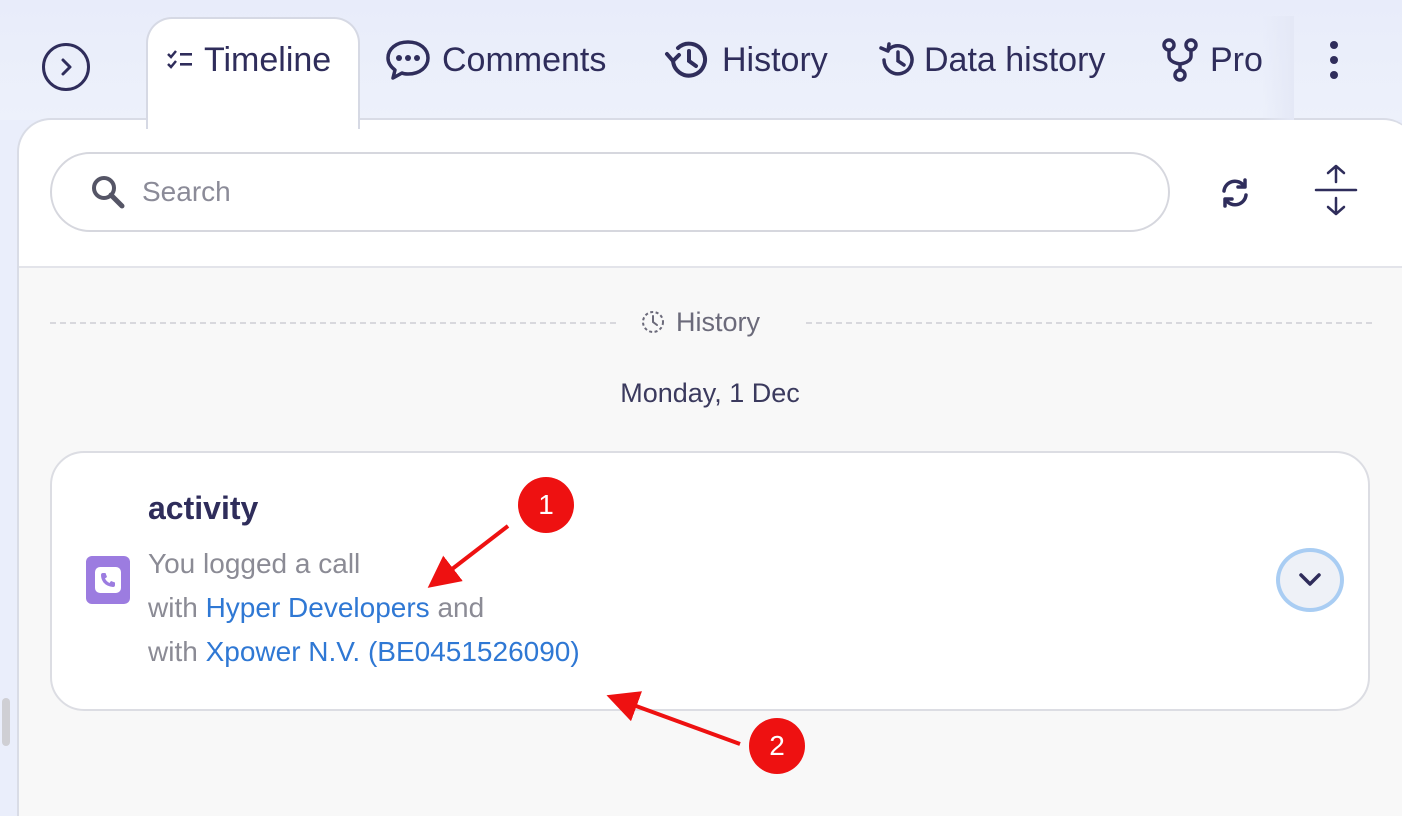 The width and height of the screenshot is (1402, 816). Describe the element at coordinates (180, 60) in the screenshot. I see `checklist-icon` at that location.